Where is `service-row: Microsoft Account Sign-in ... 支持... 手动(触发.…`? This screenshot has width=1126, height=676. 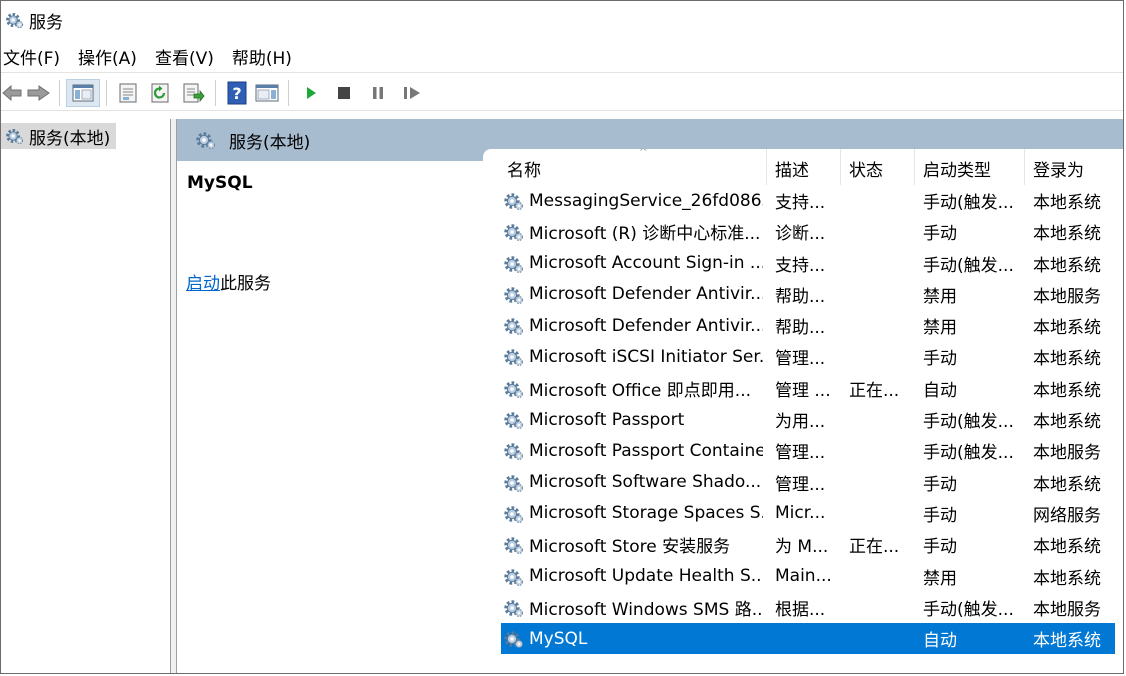 service-row: Microsoft Account Sign-in ... 支持... 手动(触发.… is located at coordinates (803, 263).